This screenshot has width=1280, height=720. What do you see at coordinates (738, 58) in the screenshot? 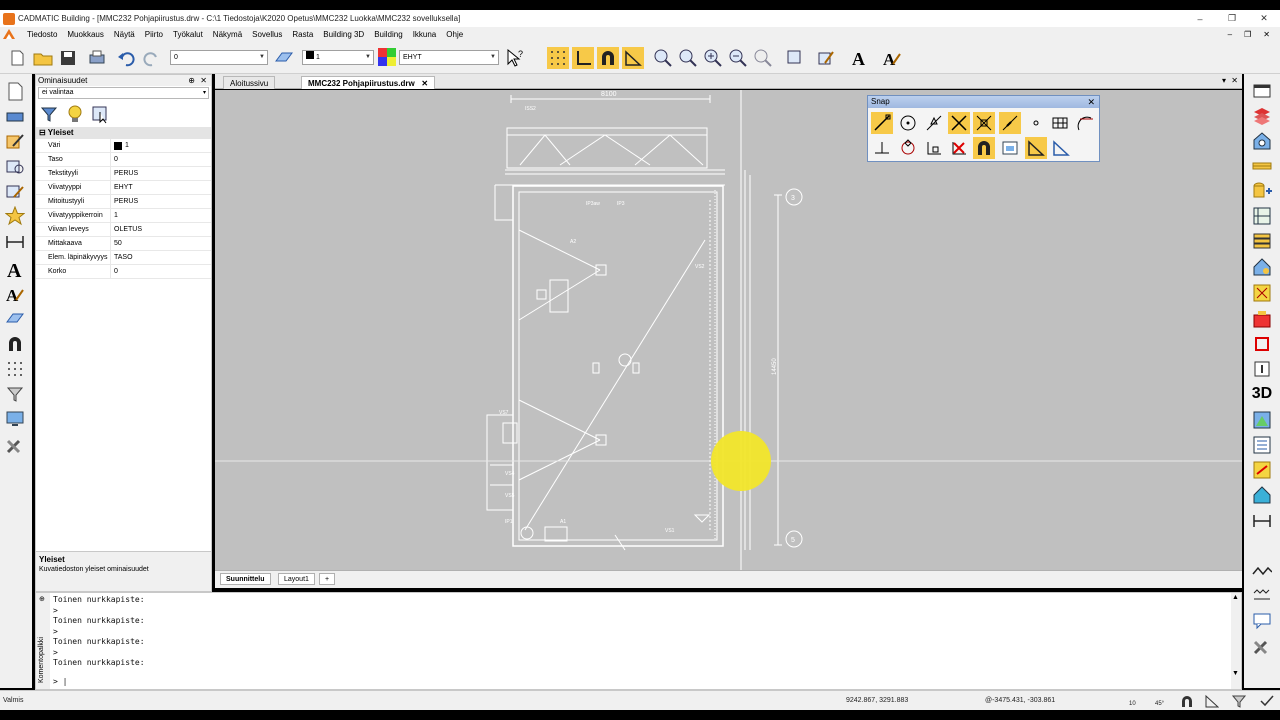
I see `zoom-out-button` at bounding box center [738, 58].